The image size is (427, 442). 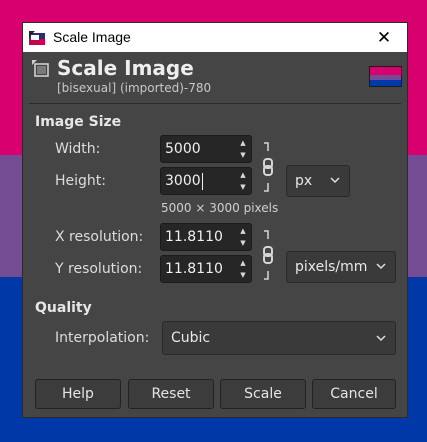 I want to click on width-label: Width:, so click(x=78, y=149).